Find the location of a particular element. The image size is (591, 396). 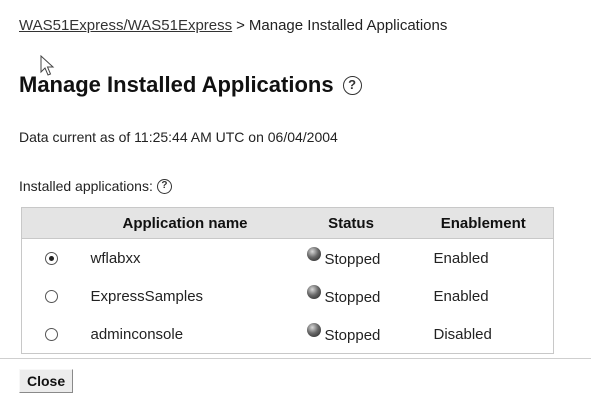

table-caption-row: Installed applications: ? is located at coordinates (95, 186).